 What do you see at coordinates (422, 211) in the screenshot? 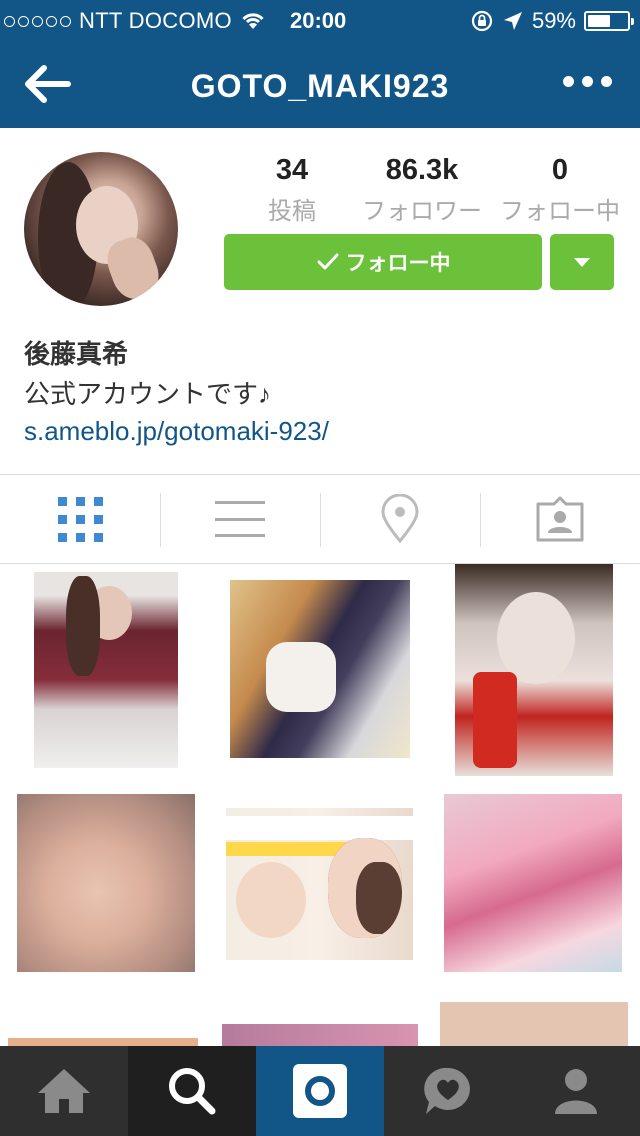
I see `followers-label: フォロワー` at bounding box center [422, 211].